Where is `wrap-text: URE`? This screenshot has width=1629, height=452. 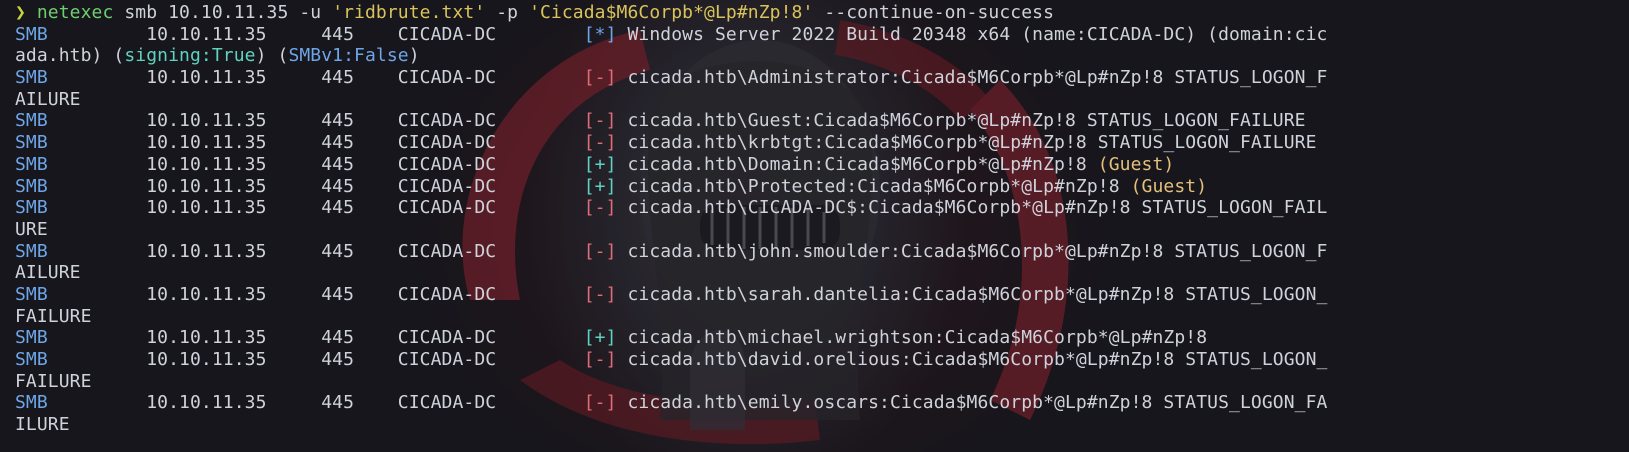 wrap-text: URE is located at coordinates (31, 229).